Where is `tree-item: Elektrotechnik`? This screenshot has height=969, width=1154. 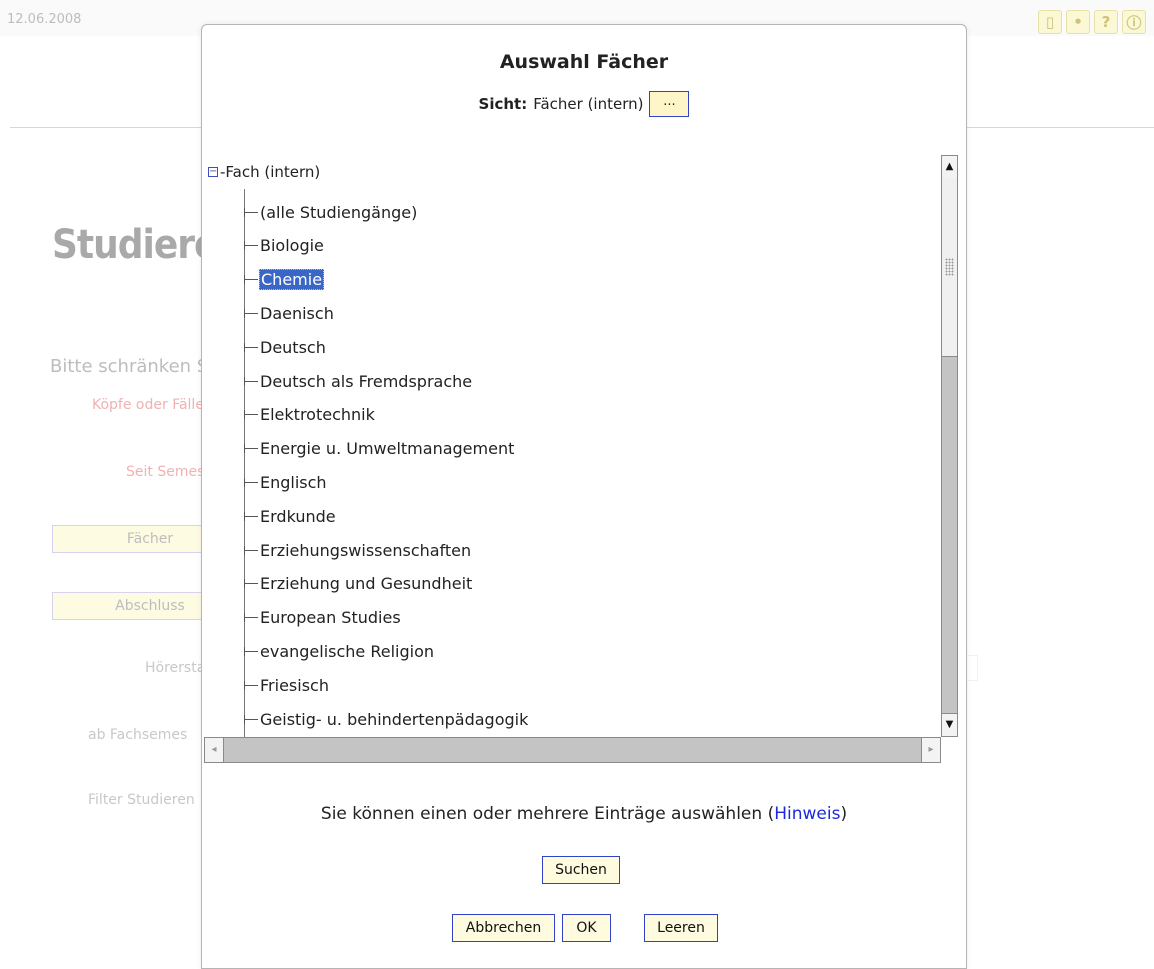
tree-item: Elektrotechnik is located at coordinates (310, 415).